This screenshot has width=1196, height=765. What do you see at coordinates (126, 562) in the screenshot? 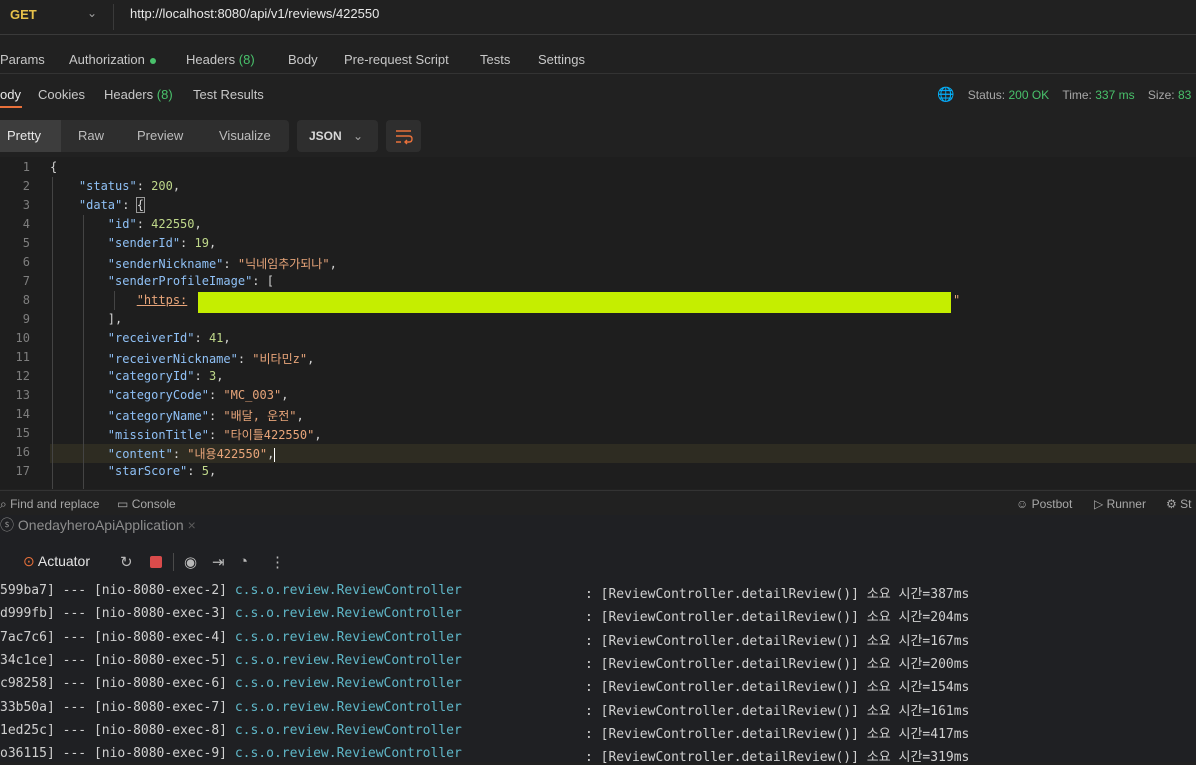
I see `rerun-icon: ↻` at bounding box center [126, 562].